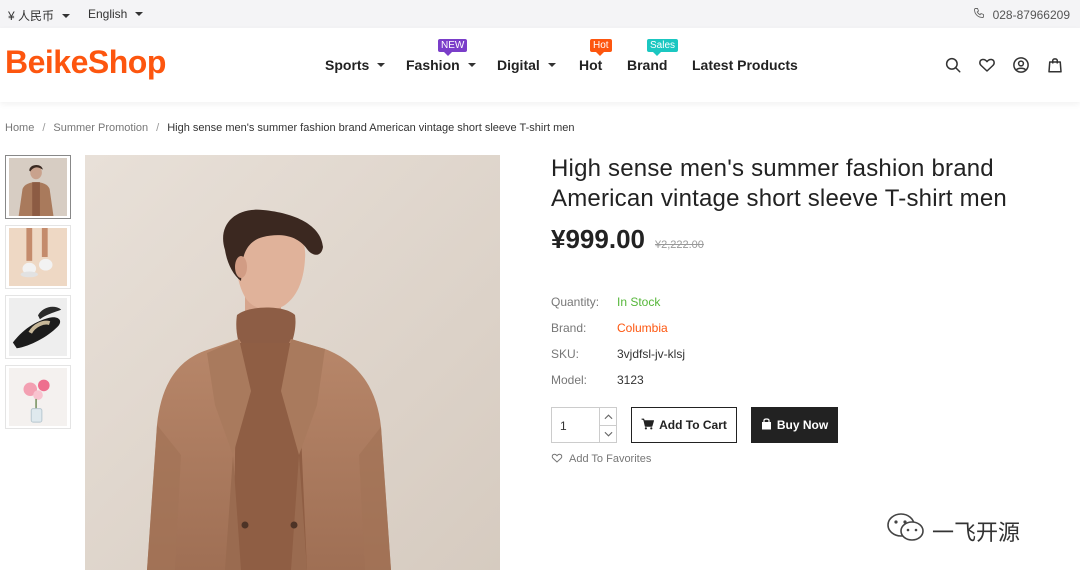 This screenshot has height=581, width=1080. Describe the element at coordinates (569, 328) in the screenshot. I see `attr-label: Brand:` at that location.